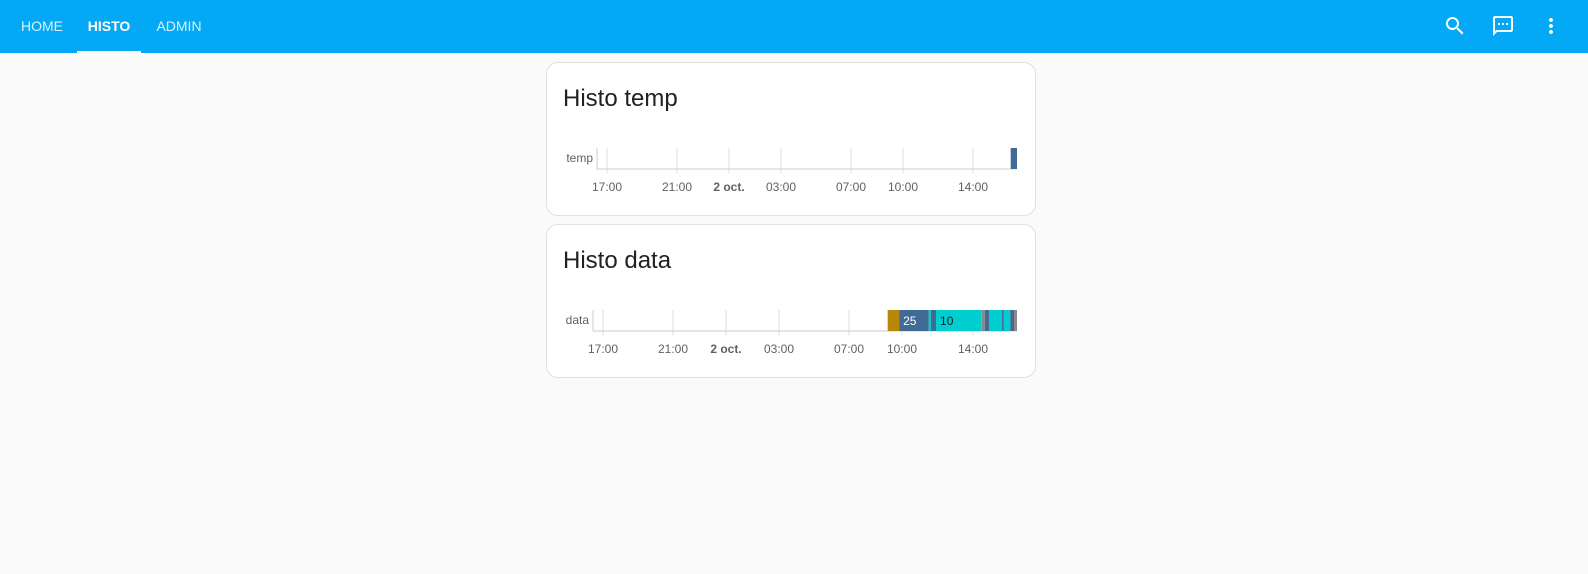  Describe the element at coordinates (109, 26) in the screenshot. I see `tab-histo: HISTO` at that location.